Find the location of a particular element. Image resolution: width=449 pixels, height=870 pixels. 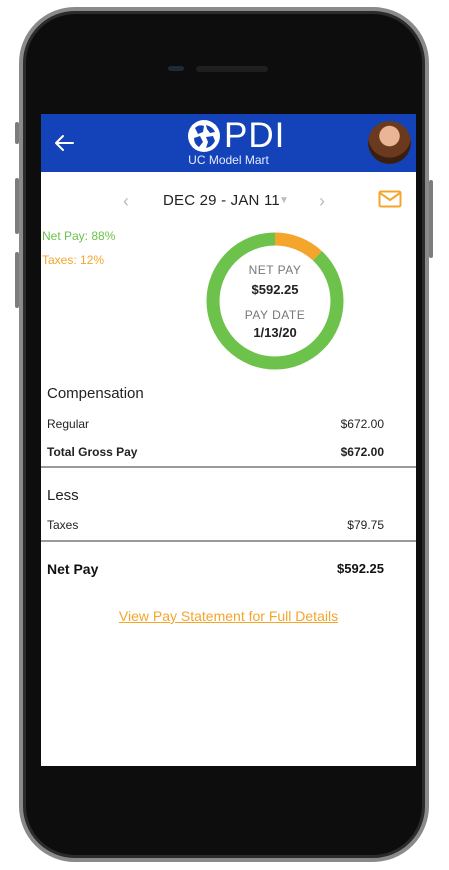

back-arrow-icon is located at coordinates (64, 143).